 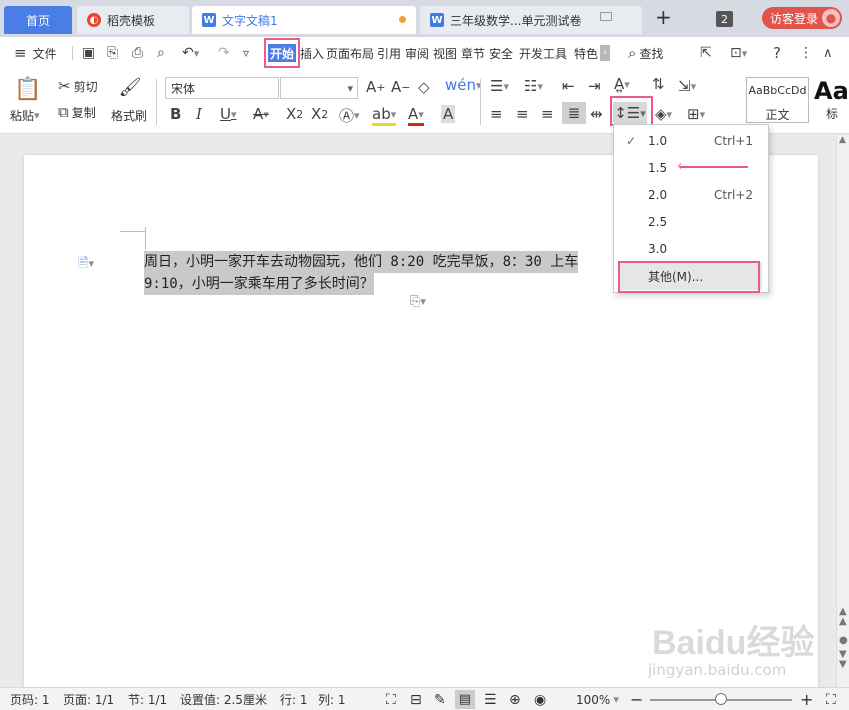 I want to click on shading-icon: ◈ ▾, so click(x=663, y=114).